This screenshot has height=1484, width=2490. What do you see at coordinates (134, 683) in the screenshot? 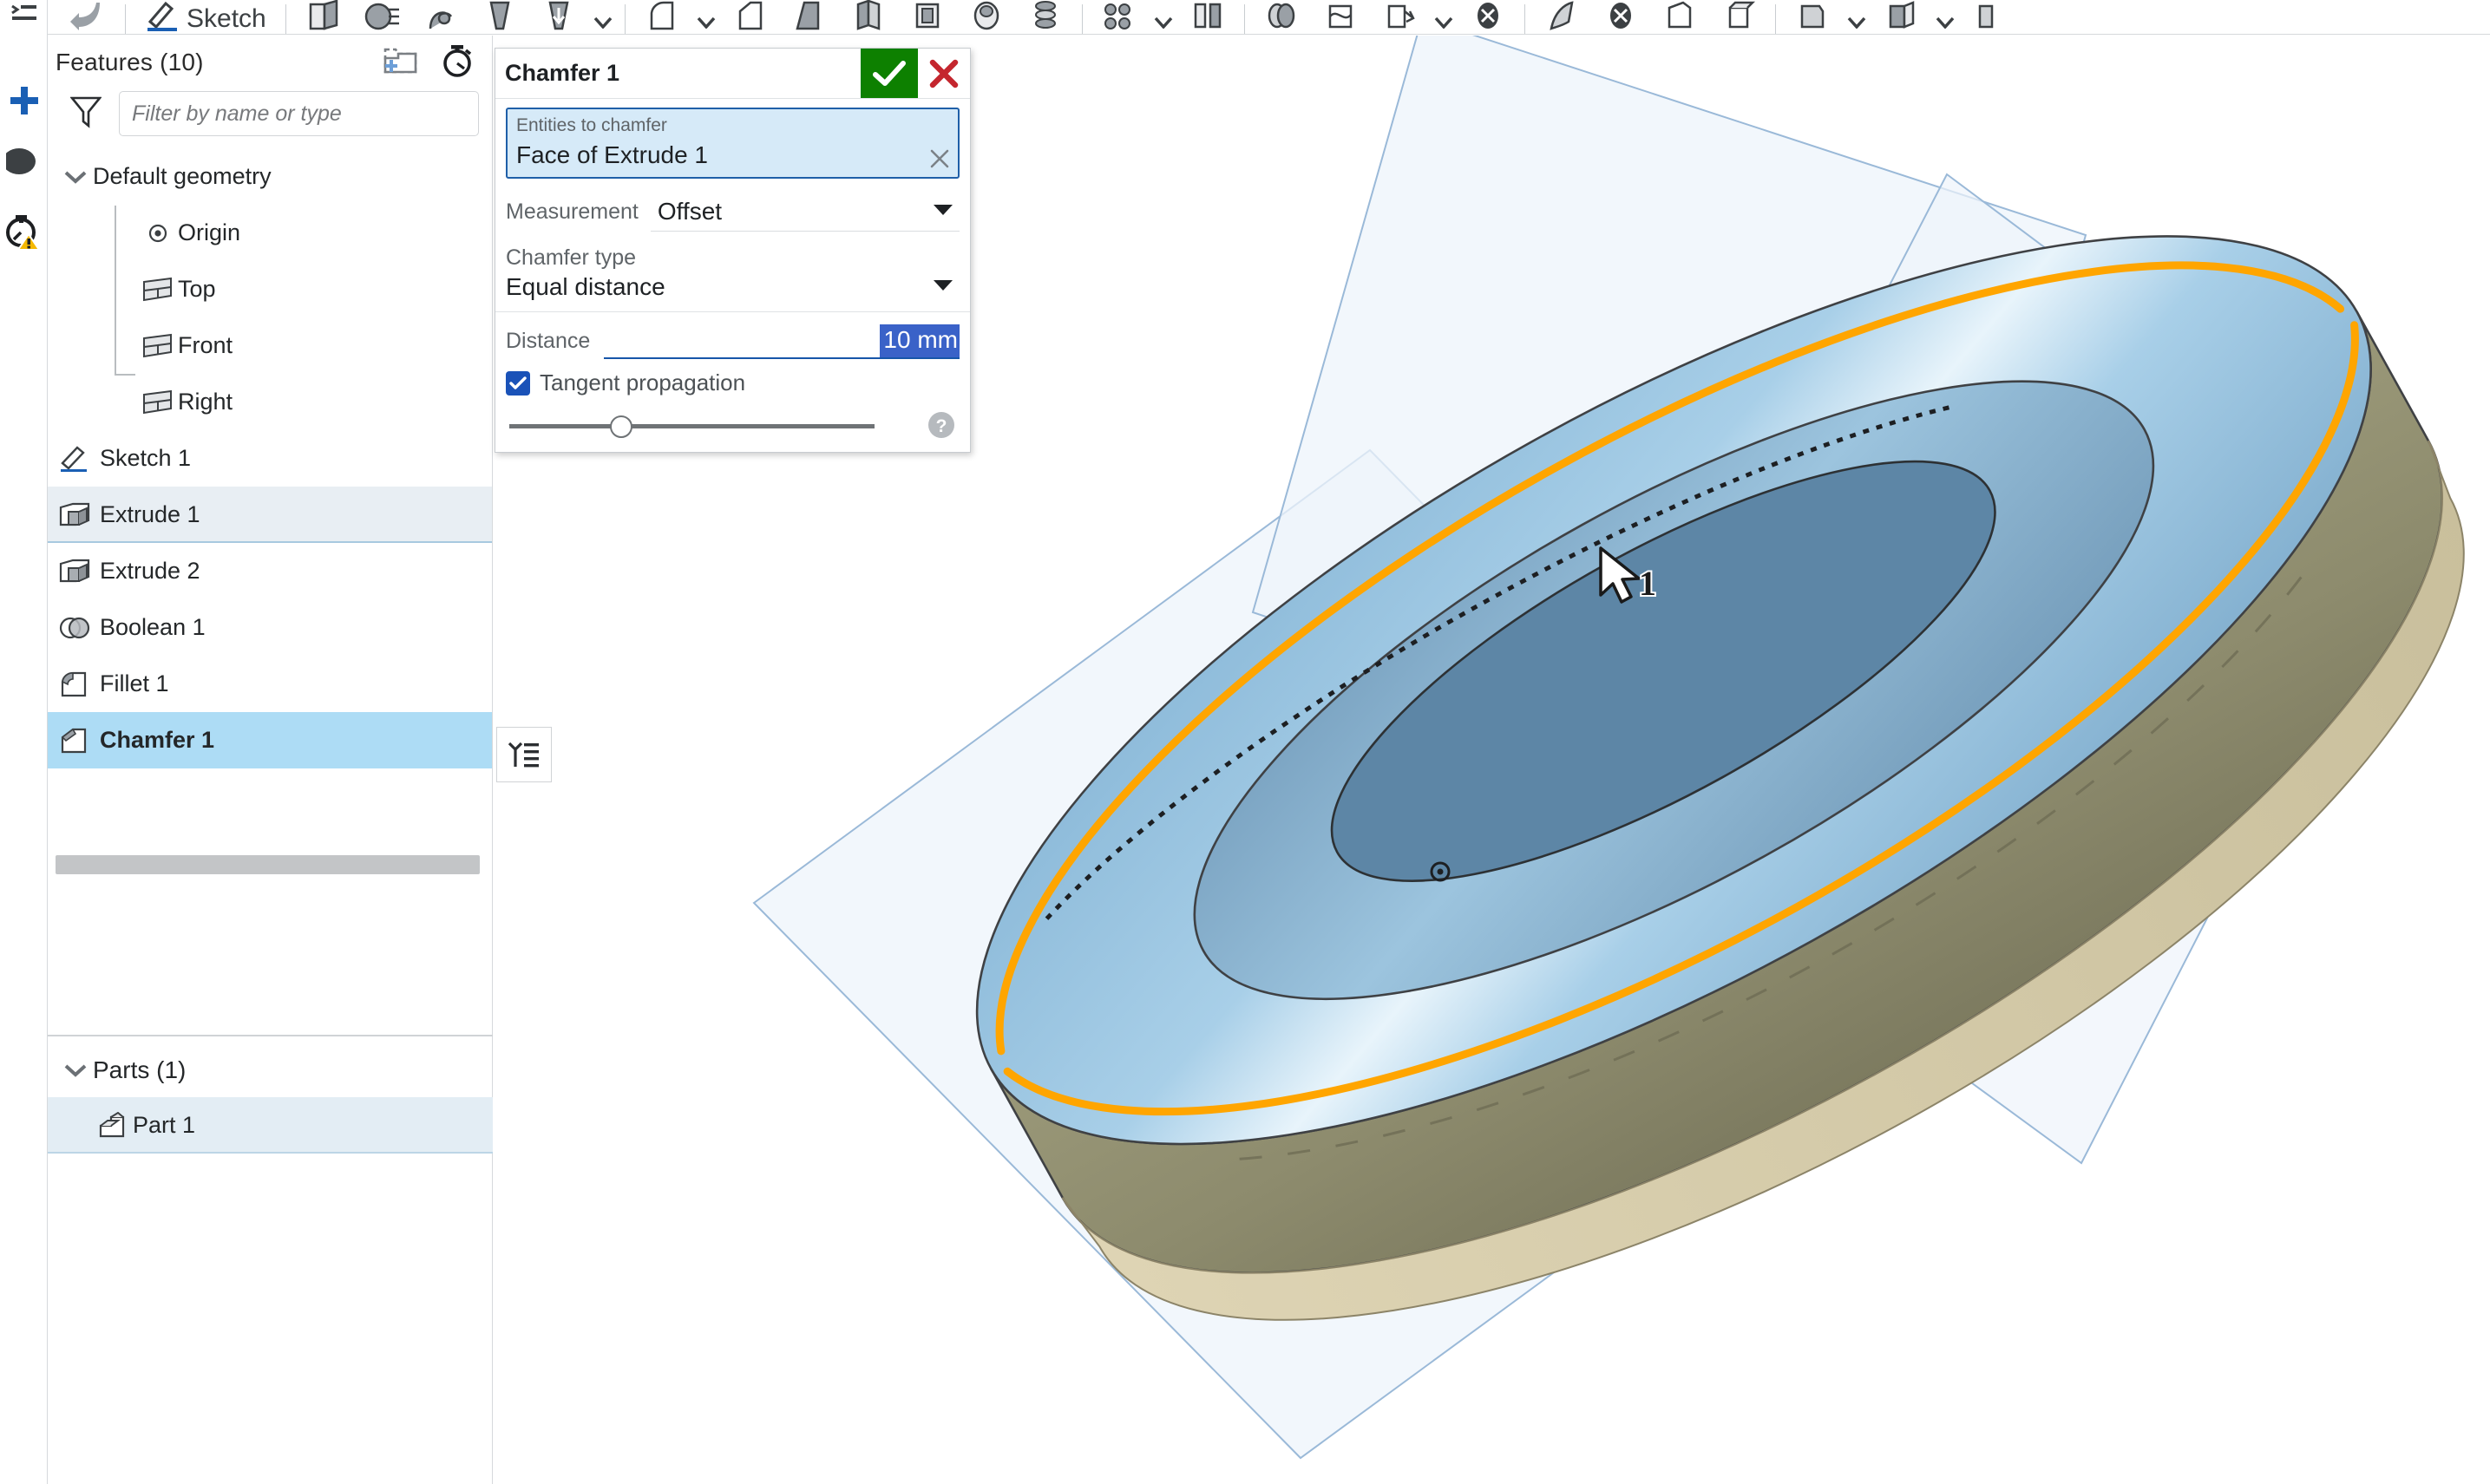
I see `tree-label: Fillet 1` at bounding box center [134, 683].